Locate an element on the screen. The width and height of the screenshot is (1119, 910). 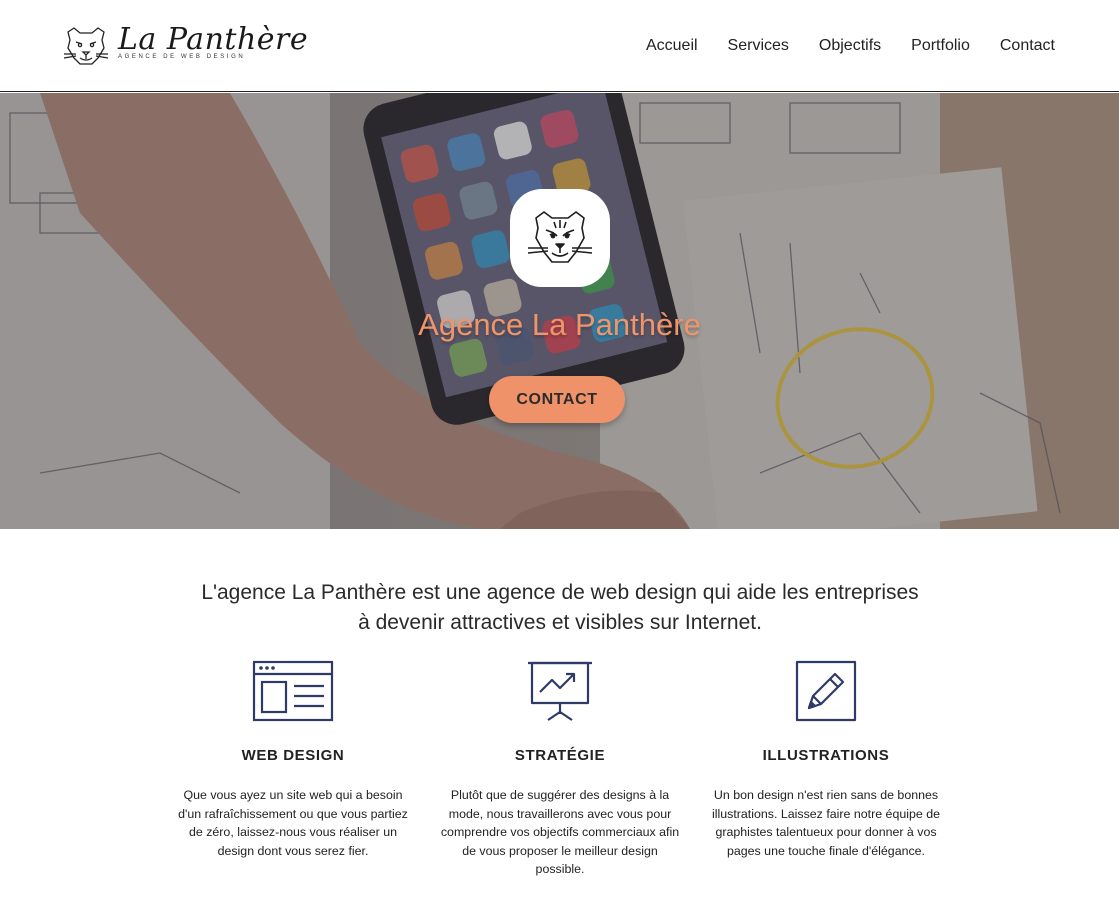
hero-logo-badge is located at coordinates (560, 238).